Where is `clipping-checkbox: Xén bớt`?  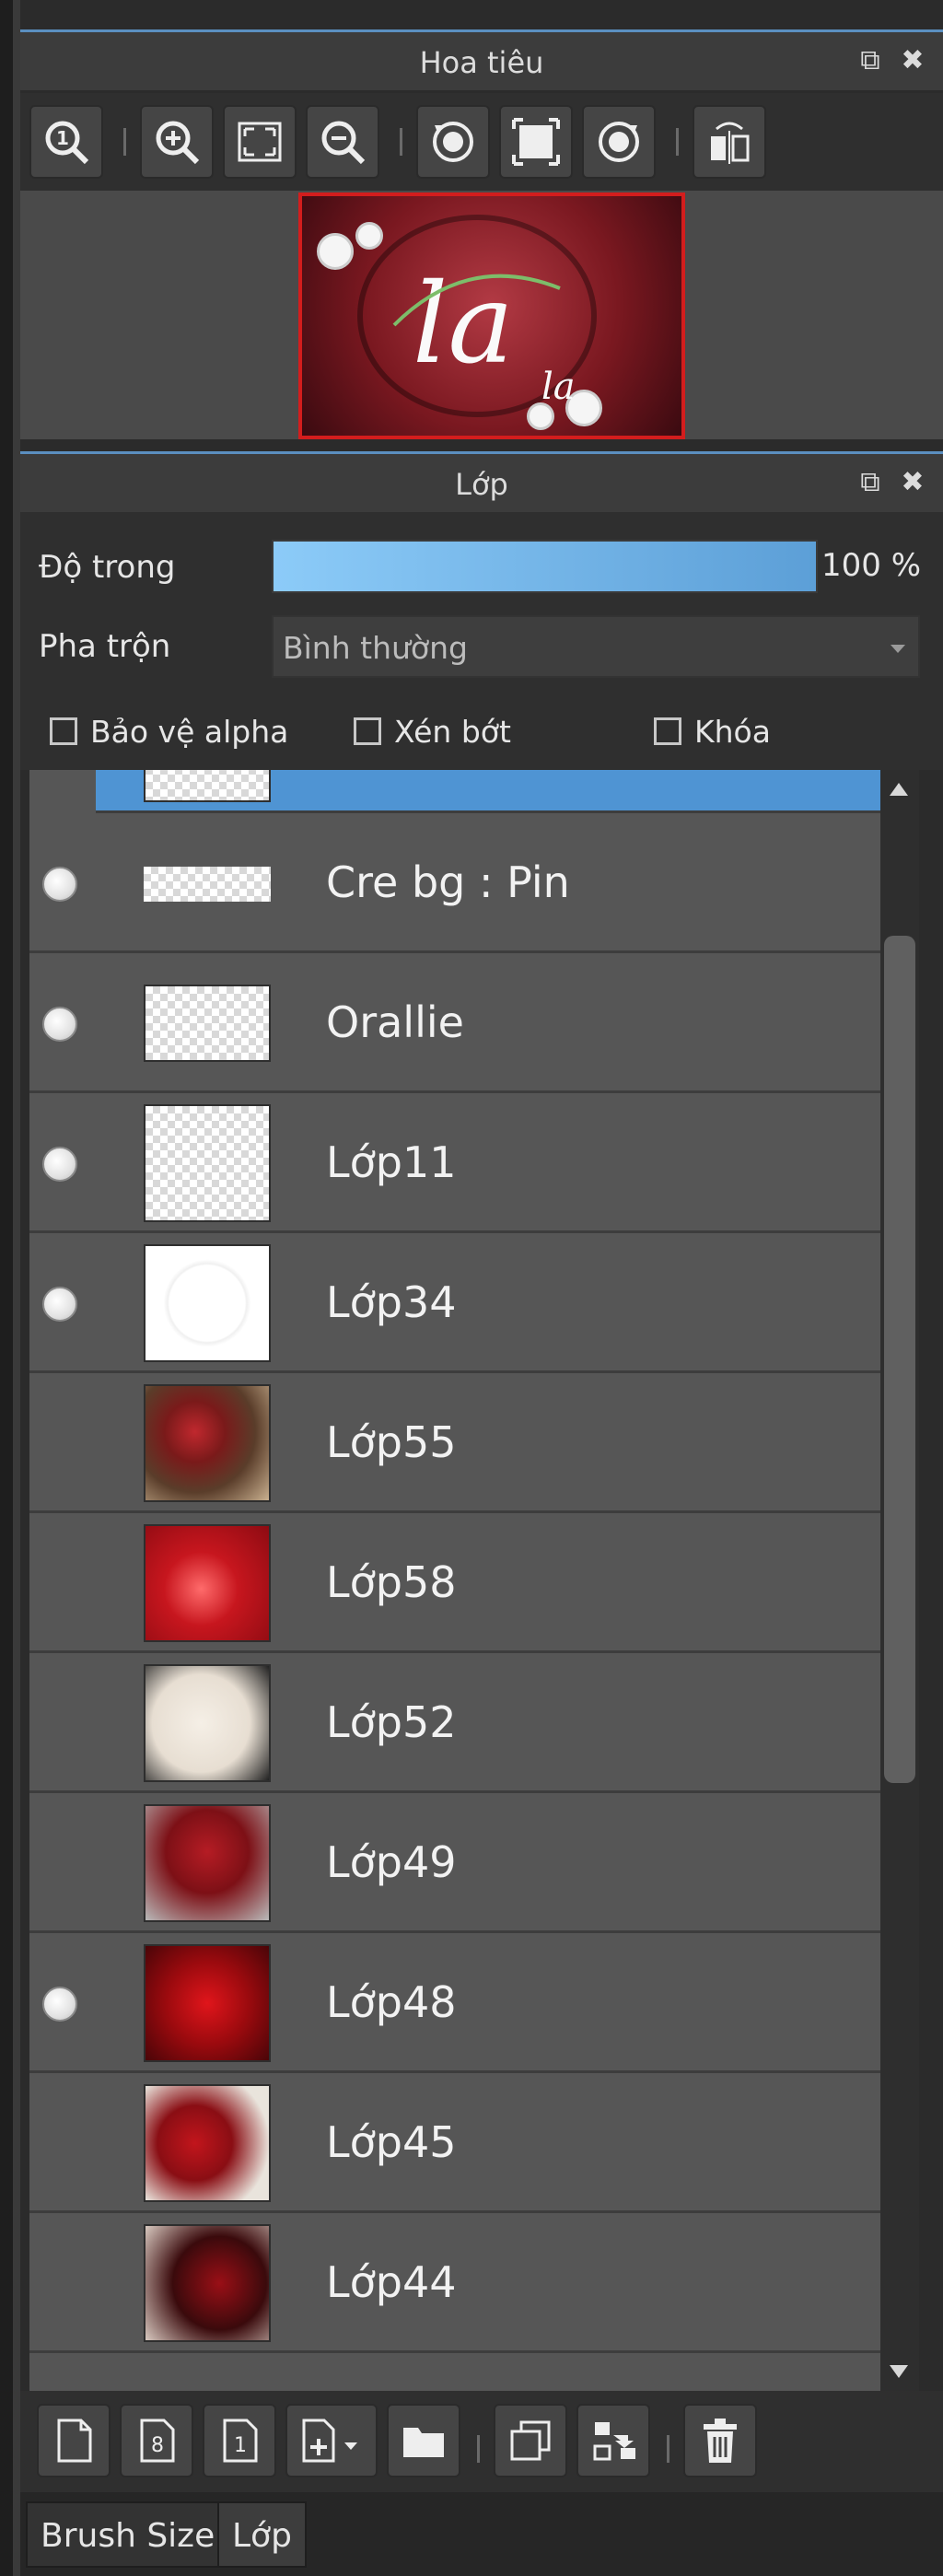 clipping-checkbox: Xén bớt is located at coordinates (433, 731).